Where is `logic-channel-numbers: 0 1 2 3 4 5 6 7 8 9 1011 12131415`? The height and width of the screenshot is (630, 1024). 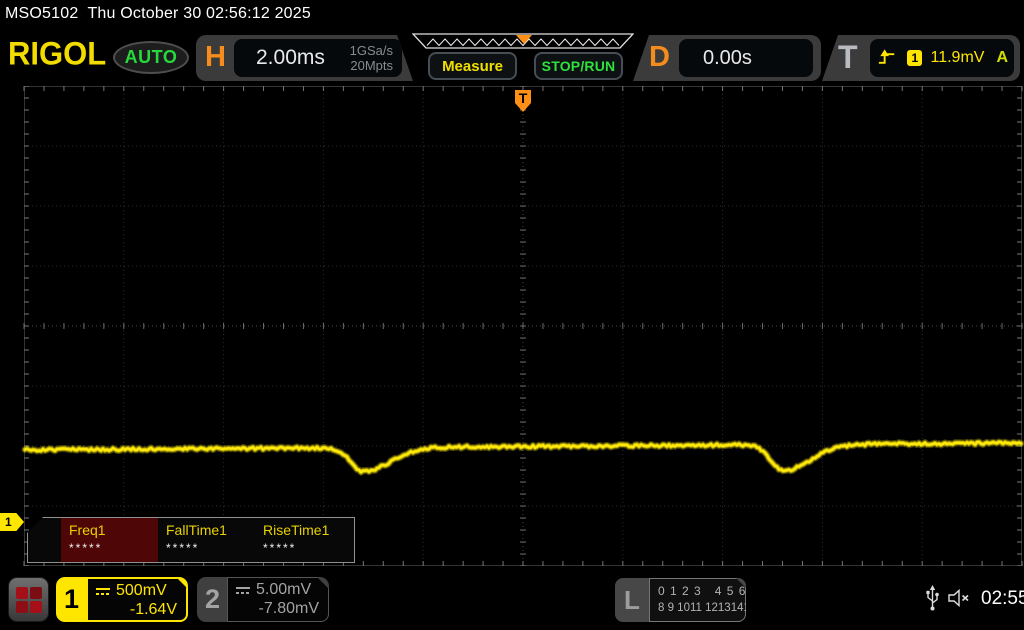 logic-channel-numbers: 0 1 2 3 4 5 6 7 8 9 1011 12131415 is located at coordinates (697, 600).